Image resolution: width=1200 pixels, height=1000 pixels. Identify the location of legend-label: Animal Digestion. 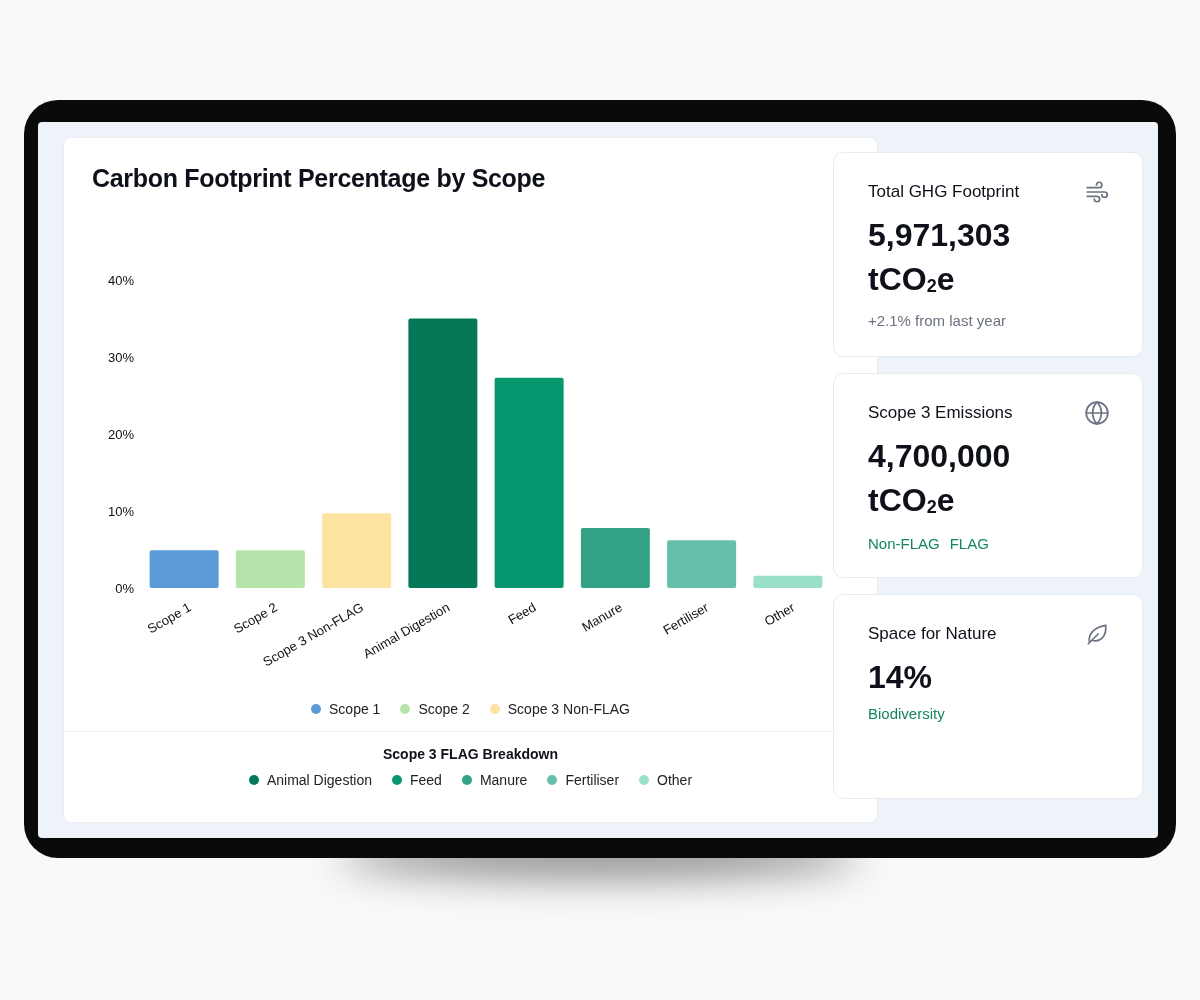
(319, 780).